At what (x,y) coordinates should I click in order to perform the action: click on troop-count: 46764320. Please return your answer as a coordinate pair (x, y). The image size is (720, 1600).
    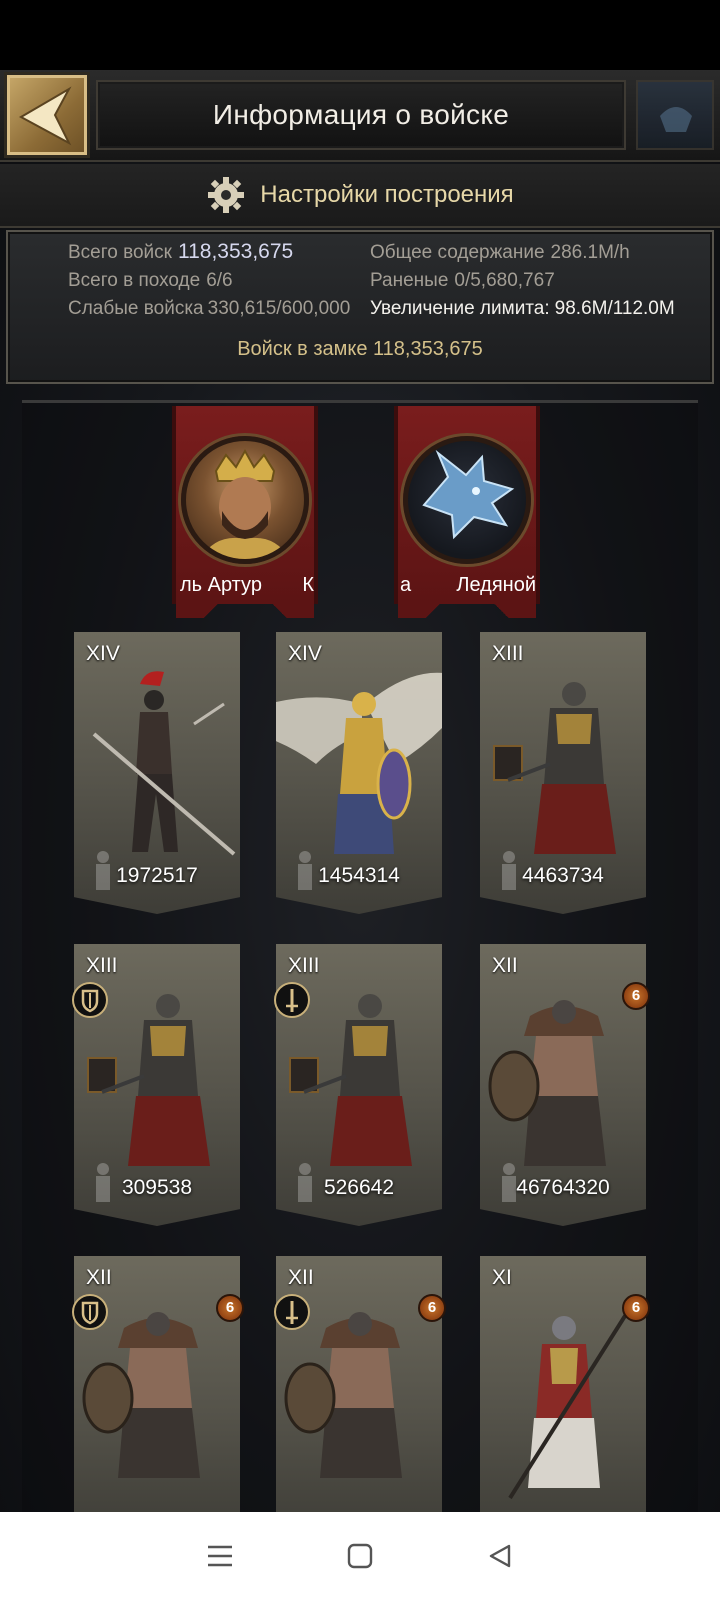
    Looking at the image, I should click on (563, 1187).